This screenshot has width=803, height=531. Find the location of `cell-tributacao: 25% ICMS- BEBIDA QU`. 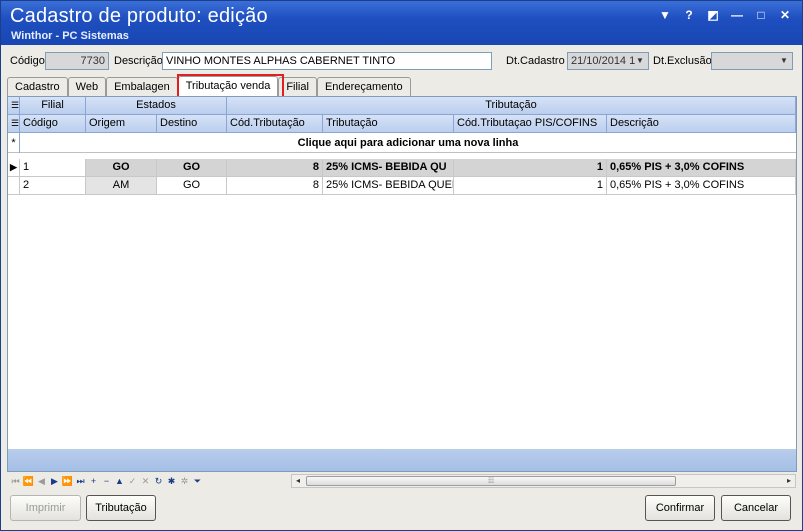

cell-tributacao: 25% ICMS- BEBIDA QU is located at coordinates (388, 168).